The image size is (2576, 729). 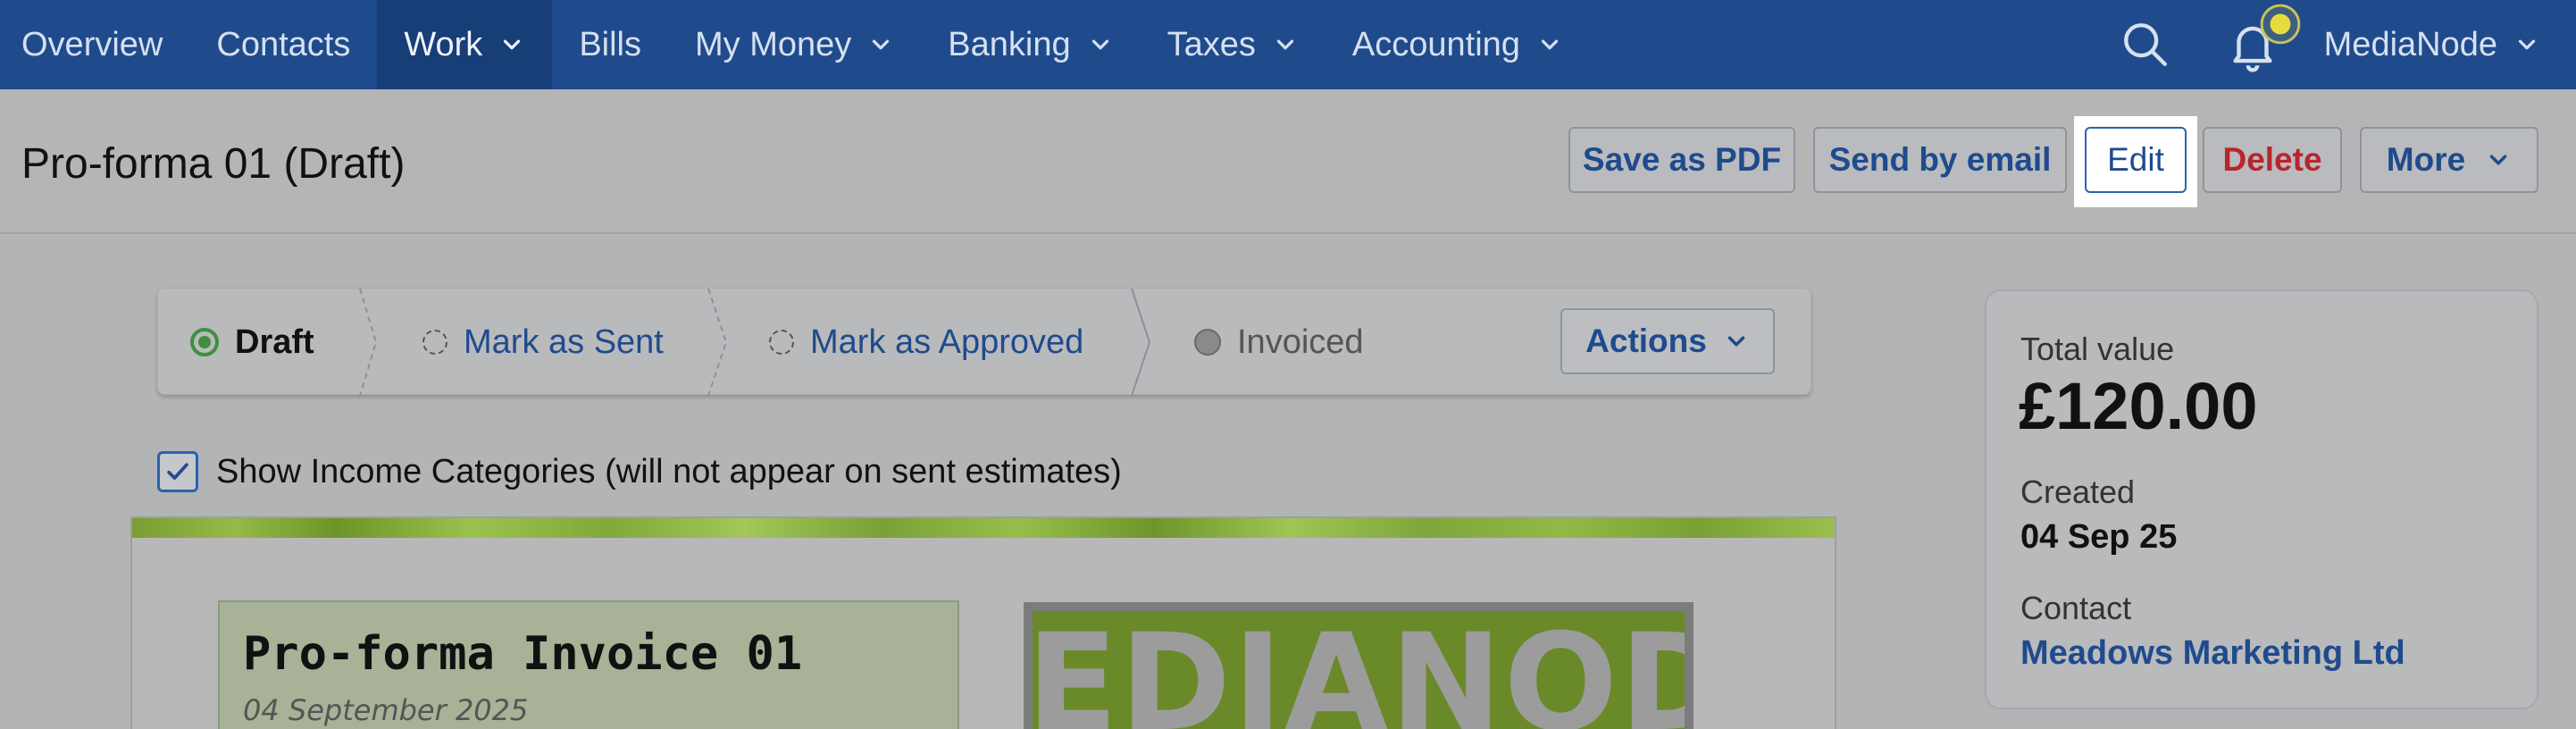 What do you see at coordinates (2139, 406) in the screenshot?
I see `total-value: £120.00` at bounding box center [2139, 406].